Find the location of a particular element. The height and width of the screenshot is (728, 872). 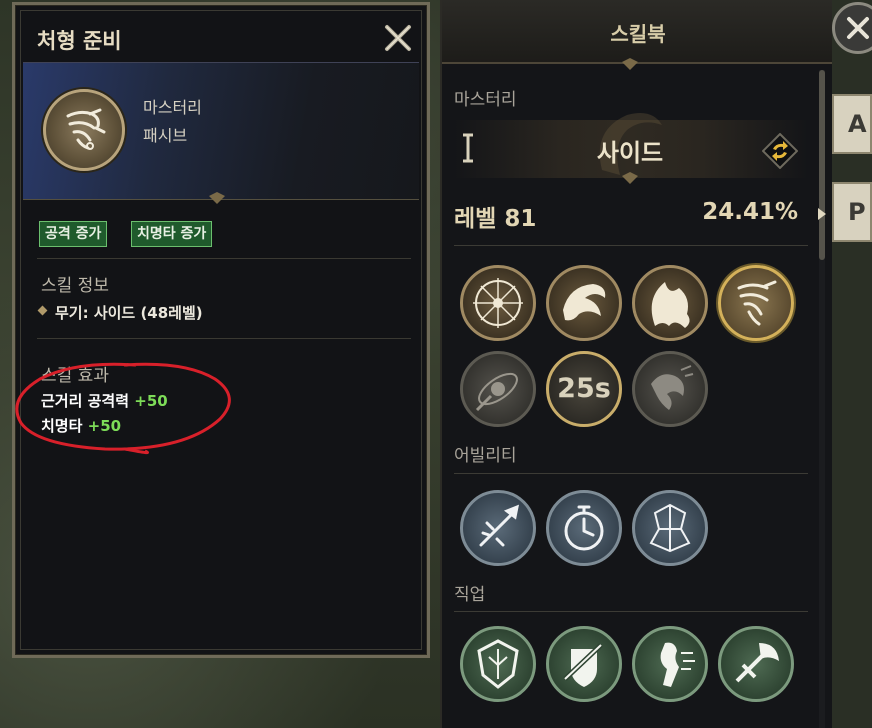

ability-category-label: 어빌리티 is located at coordinates (485, 456).